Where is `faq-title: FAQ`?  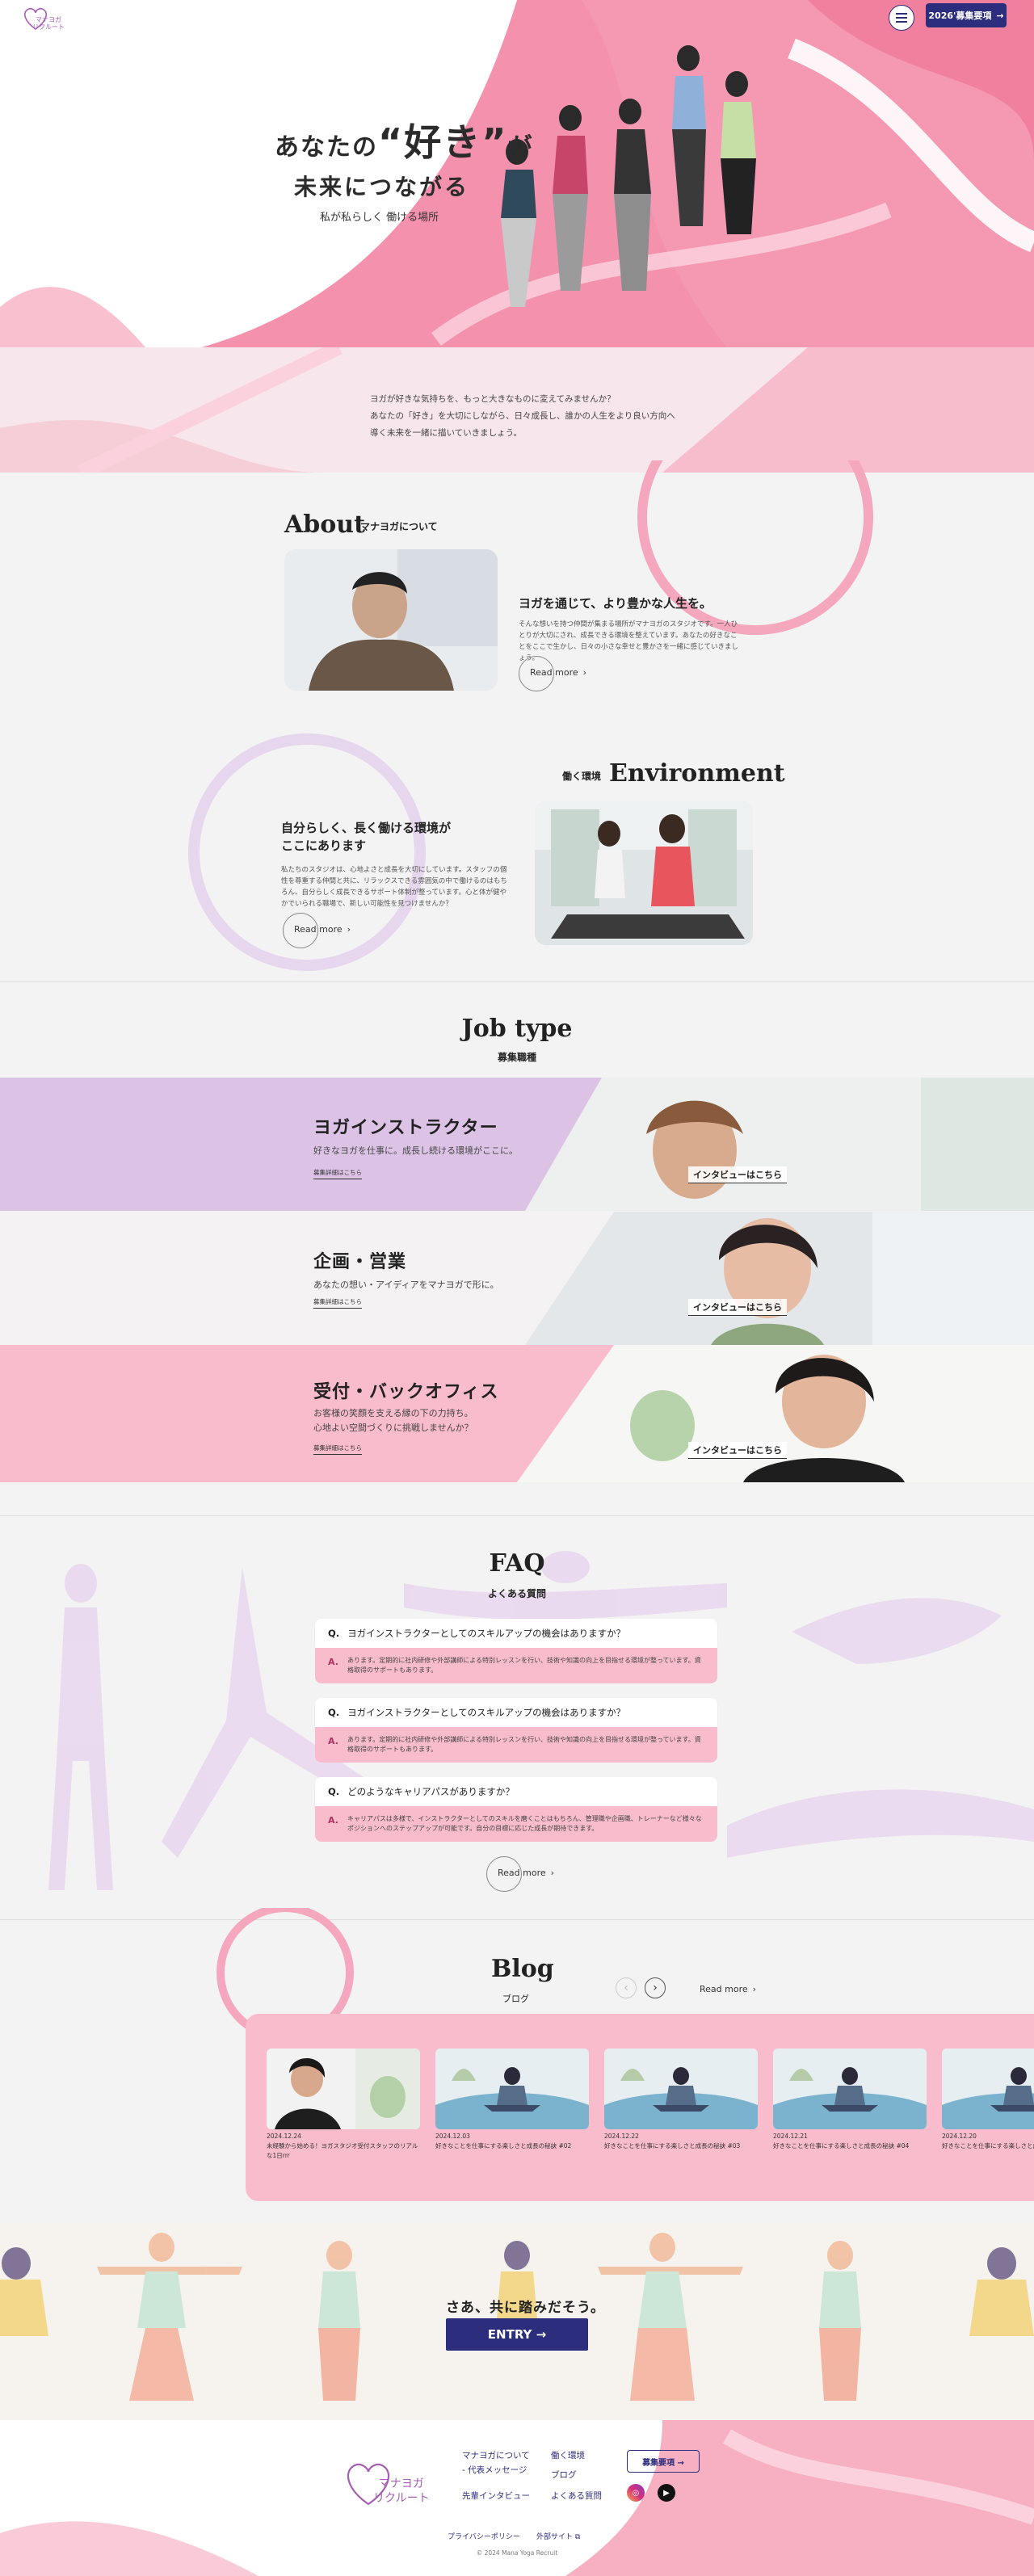
faq-title: FAQ is located at coordinates (517, 1563).